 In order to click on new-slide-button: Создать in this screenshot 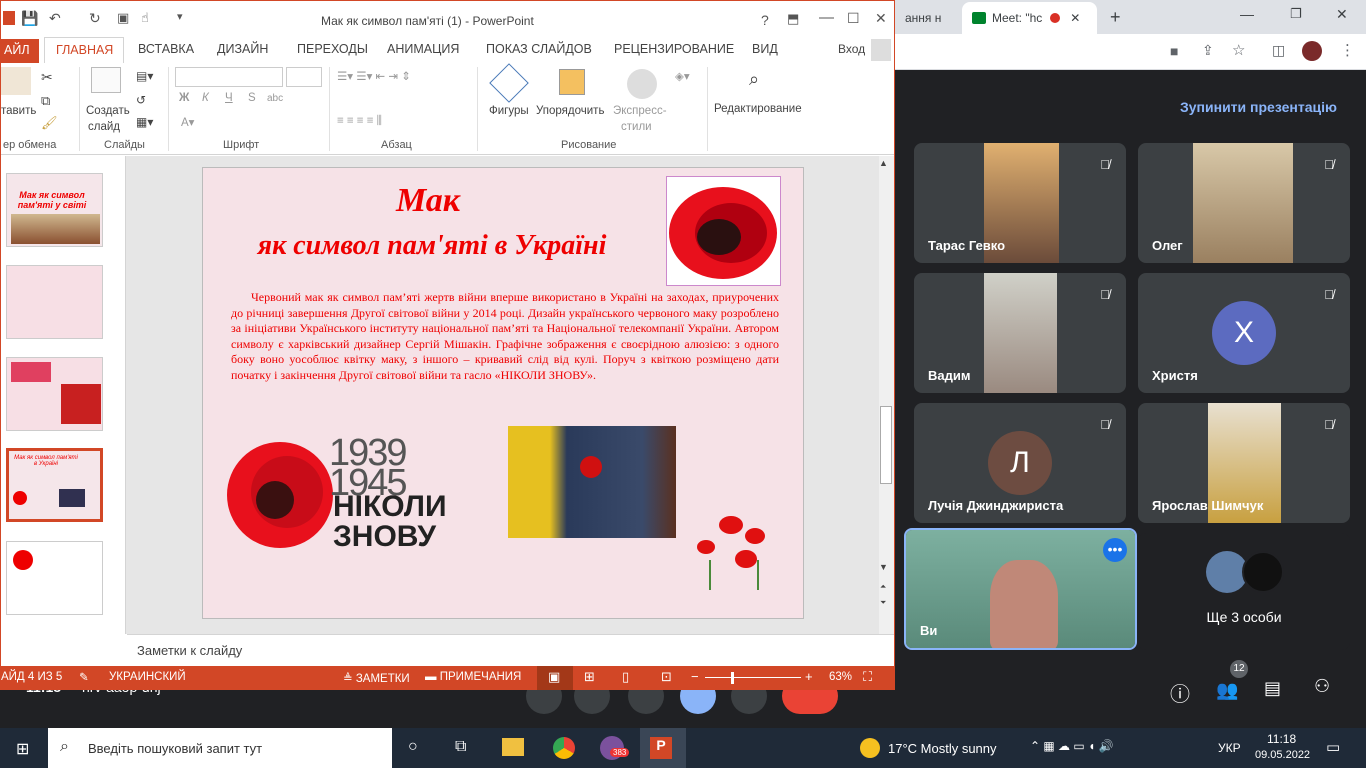, I will do `click(108, 111)`.